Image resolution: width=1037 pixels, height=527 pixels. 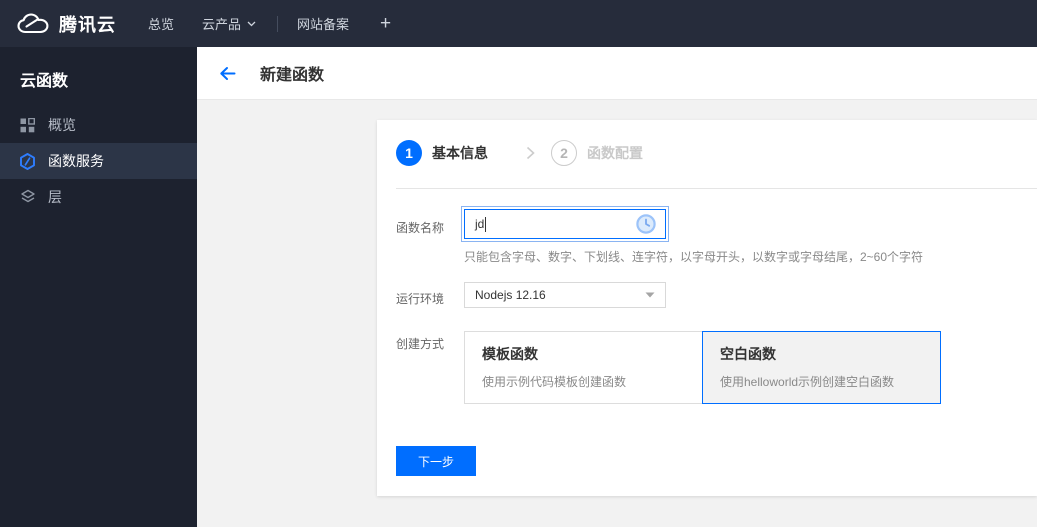 I want to click on scf-hexagon-icon, so click(x=27, y=161).